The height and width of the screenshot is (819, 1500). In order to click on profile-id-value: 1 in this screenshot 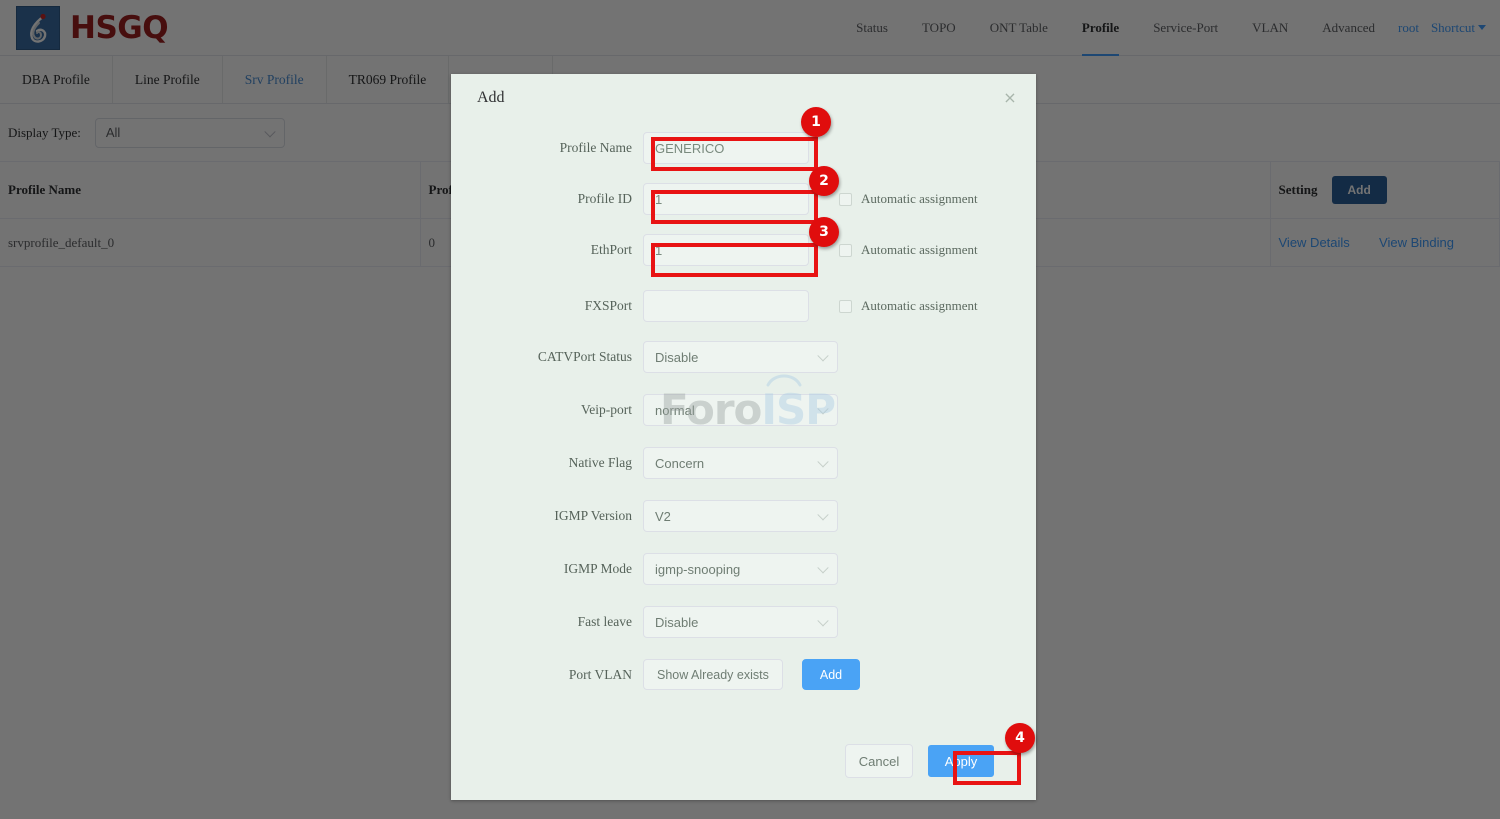, I will do `click(659, 199)`.